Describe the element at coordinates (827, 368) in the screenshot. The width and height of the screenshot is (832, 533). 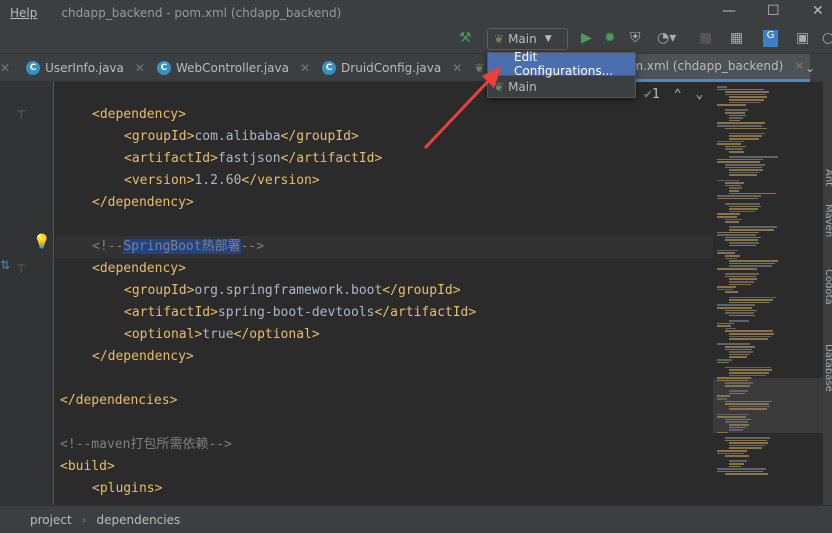
I see `tool-database: Database` at that location.